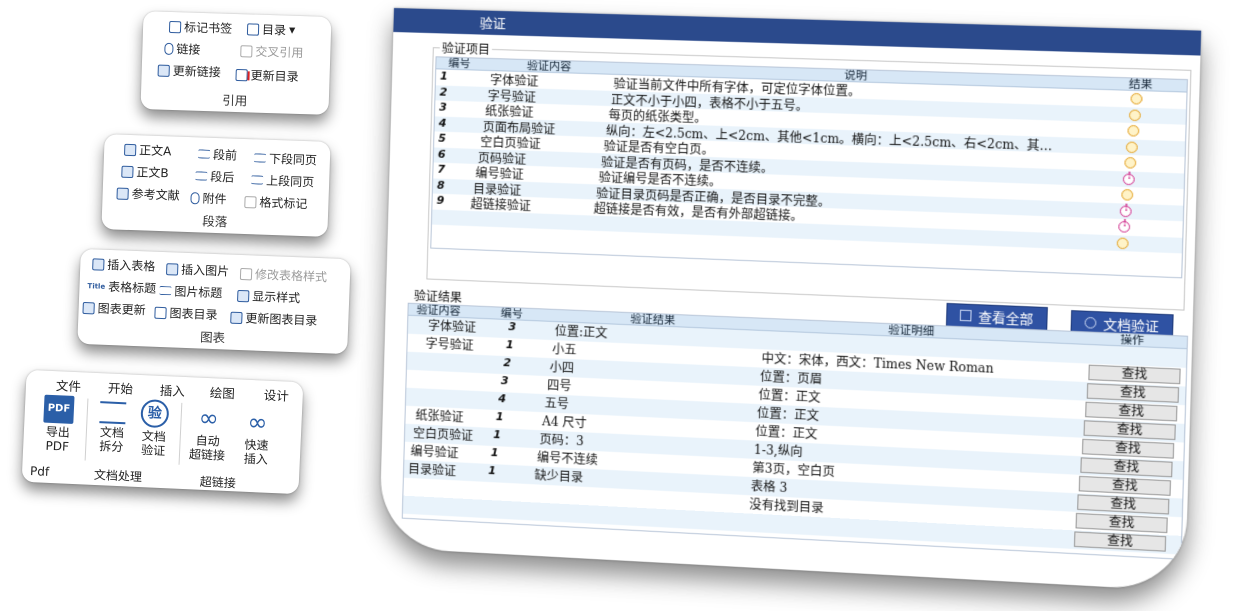 The width and height of the screenshot is (1241, 611). I want to click on body-a-button: 正文A, so click(148, 150).